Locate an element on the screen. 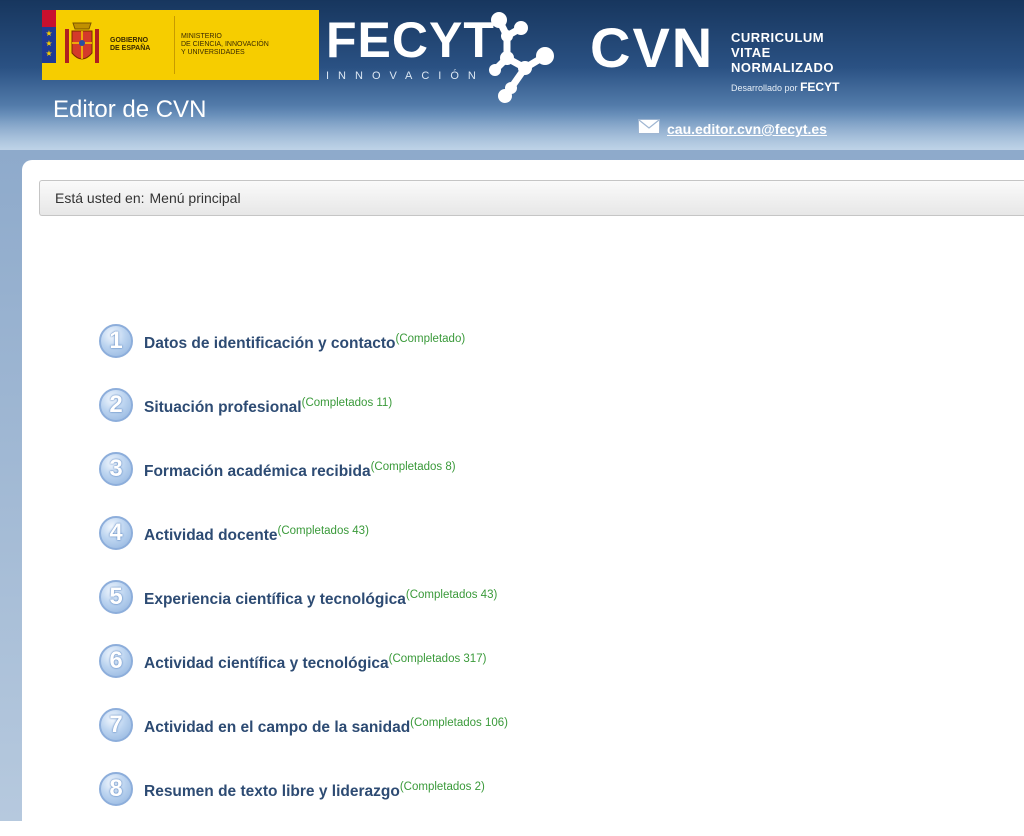 The image size is (1024, 836). number-badge-icon: 8 is located at coordinates (116, 789).